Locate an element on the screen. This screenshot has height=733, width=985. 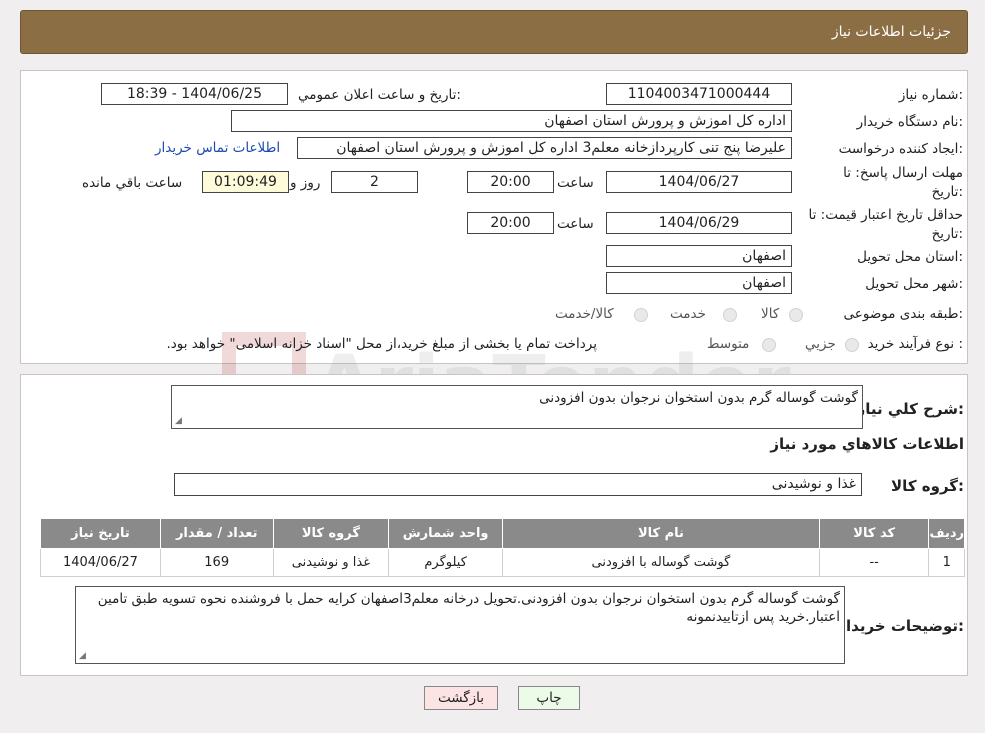
cell-quantity: 169 is located at coordinates (216, 562).